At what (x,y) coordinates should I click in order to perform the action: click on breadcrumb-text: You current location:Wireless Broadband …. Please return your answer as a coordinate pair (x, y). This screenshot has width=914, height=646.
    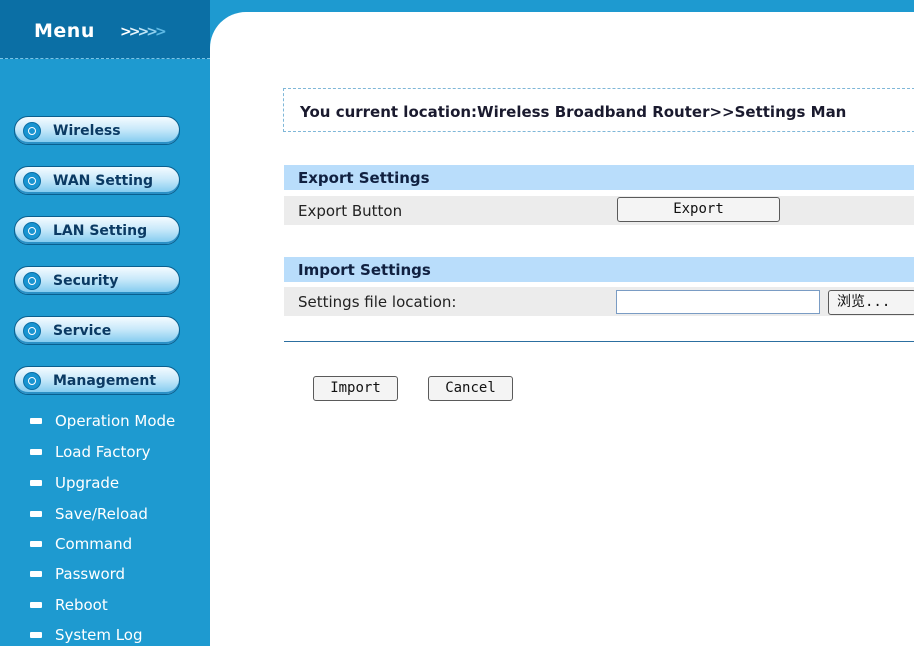
    Looking at the image, I should click on (573, 112).